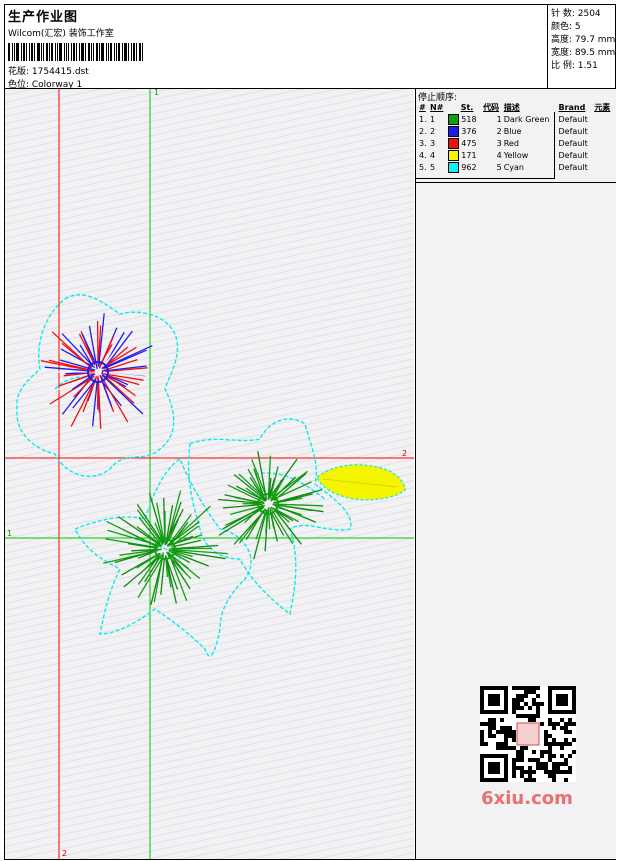  What do you see at coordinates (423, 167) in the screenshot?
I see `row-index: 5.` at bounding box center [423, 167].